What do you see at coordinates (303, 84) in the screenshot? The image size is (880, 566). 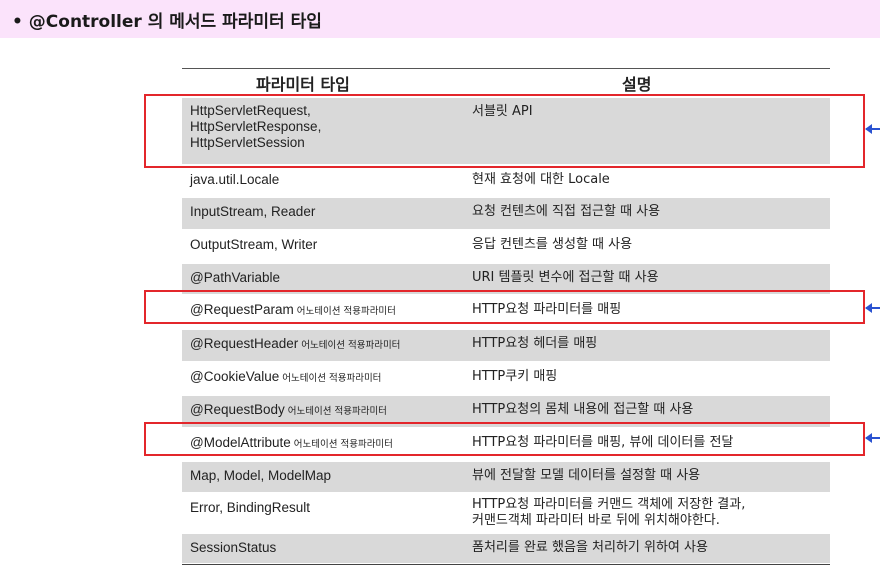 I see `header-param-type: 파라미터 타입` at bounding box center [303, 84].